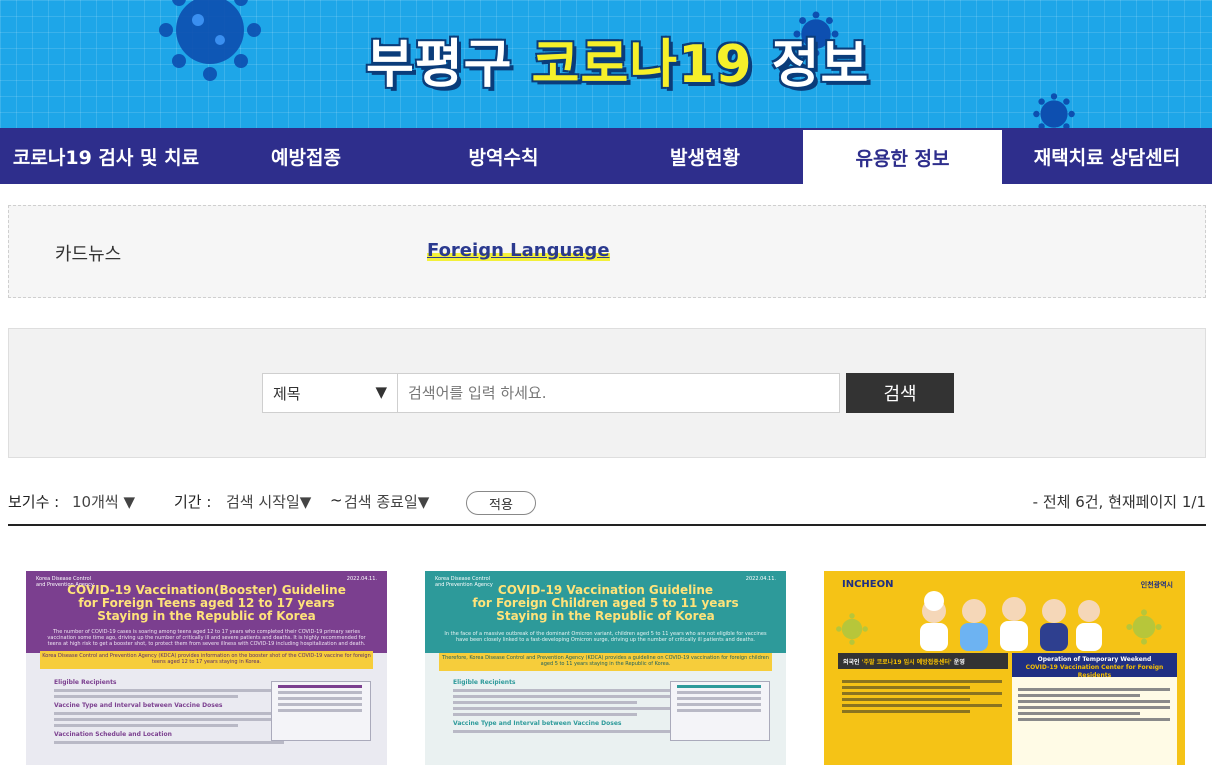  I want to click on card-city-logo: 인천광역시, so click(1156, 585).